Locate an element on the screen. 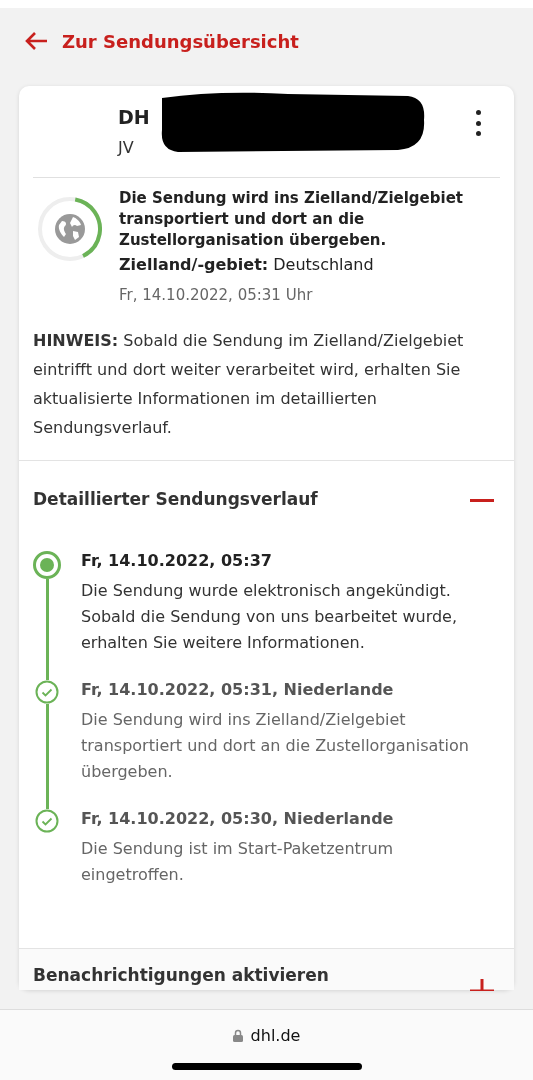 The width and height of the screenshot is (533, 1080). url-field: dhl.de is located at coordinates (266, 1035).